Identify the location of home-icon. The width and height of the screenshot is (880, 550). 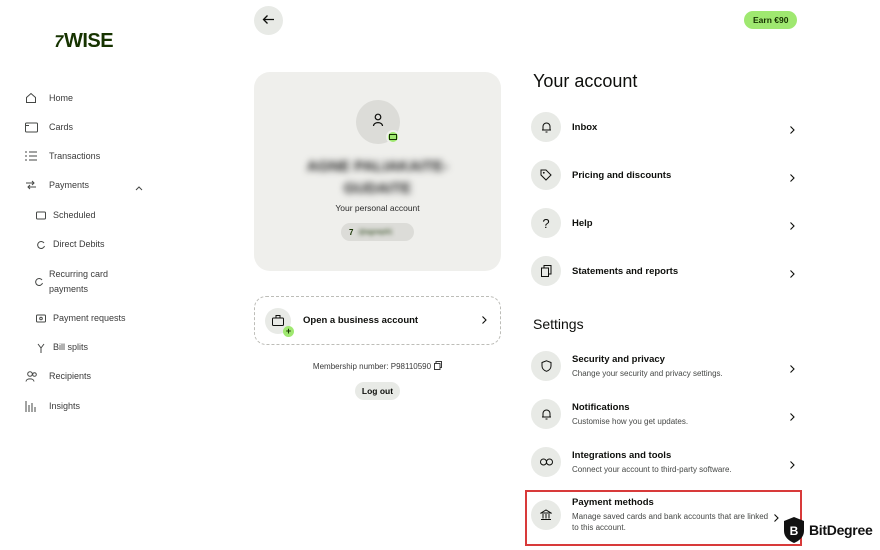
(31, 98).